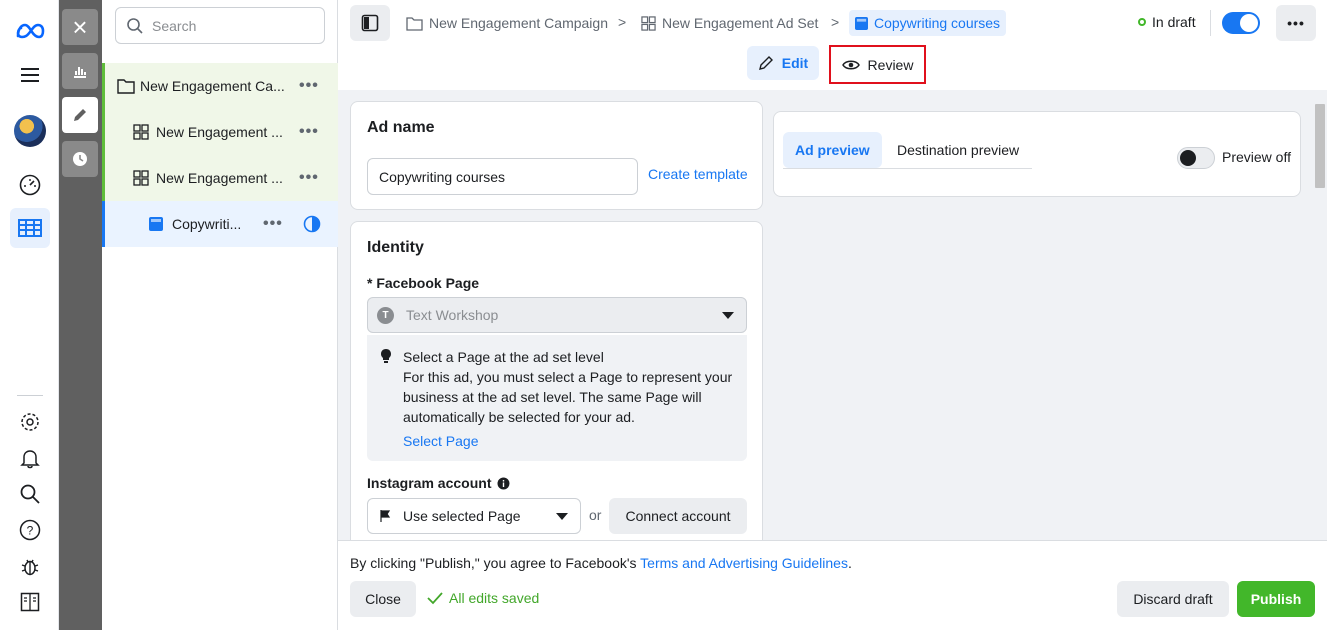 The height and width of the screenshot is (630, 1327). I want to click on publish-button-label: Publish, so click(1276, 599).